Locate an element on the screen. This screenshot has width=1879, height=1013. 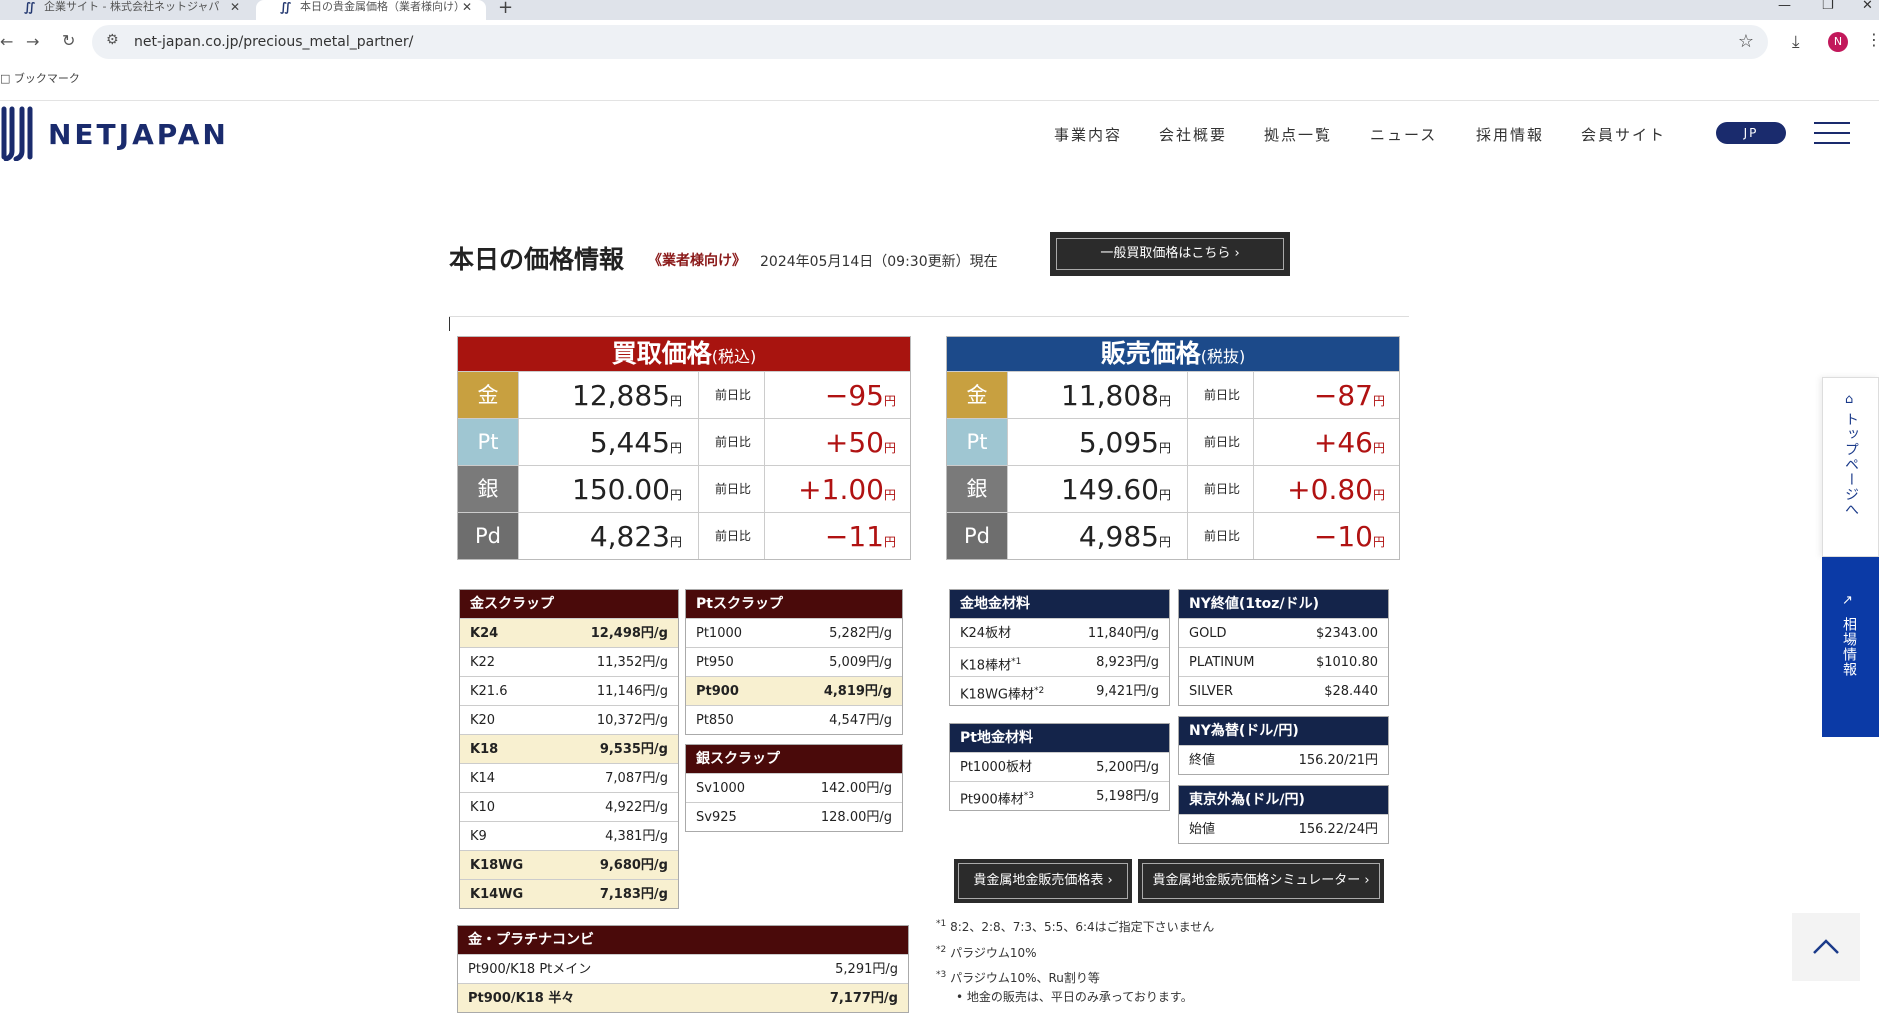
row-value: 142.00円/g is located at coordinates (856, 788).